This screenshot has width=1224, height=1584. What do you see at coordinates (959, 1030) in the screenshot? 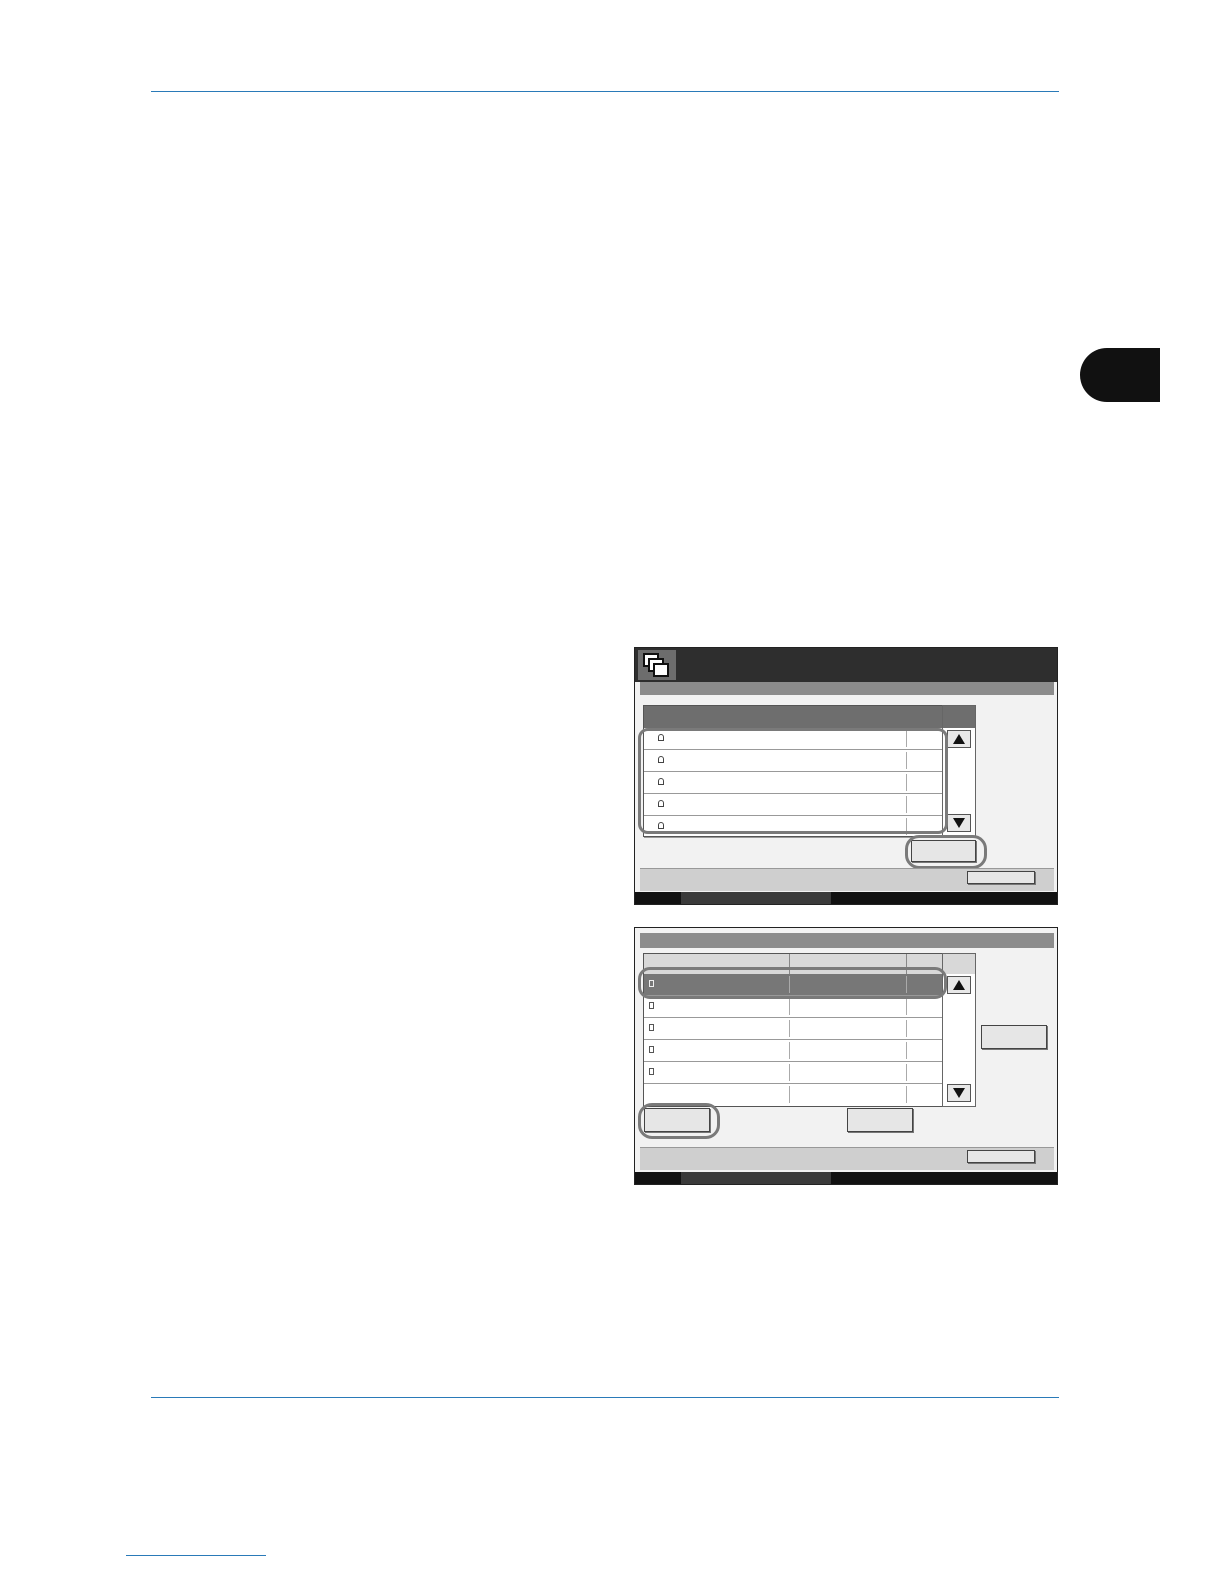
I see `scrollbar` at bounding box center [959, 1030].